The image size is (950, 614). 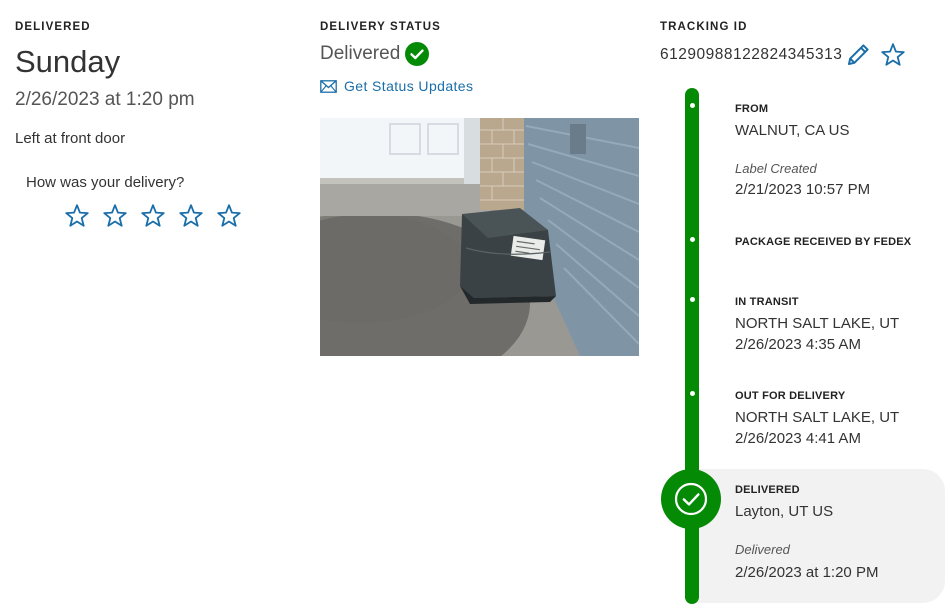 What do you see at coordinates (893, 55) in the screenshot?
I see `star-outline-icon` at bounding box center [893, 55].